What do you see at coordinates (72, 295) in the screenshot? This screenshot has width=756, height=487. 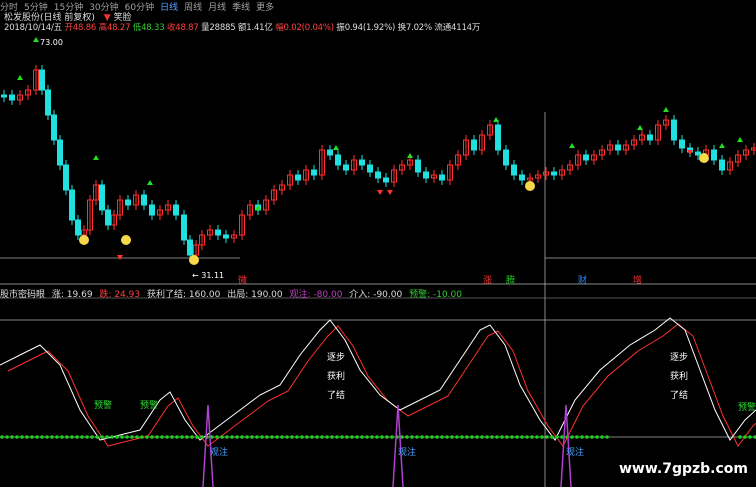 I see `indicator-v1: 涨: 19.69` at bounding box center [72, 295].